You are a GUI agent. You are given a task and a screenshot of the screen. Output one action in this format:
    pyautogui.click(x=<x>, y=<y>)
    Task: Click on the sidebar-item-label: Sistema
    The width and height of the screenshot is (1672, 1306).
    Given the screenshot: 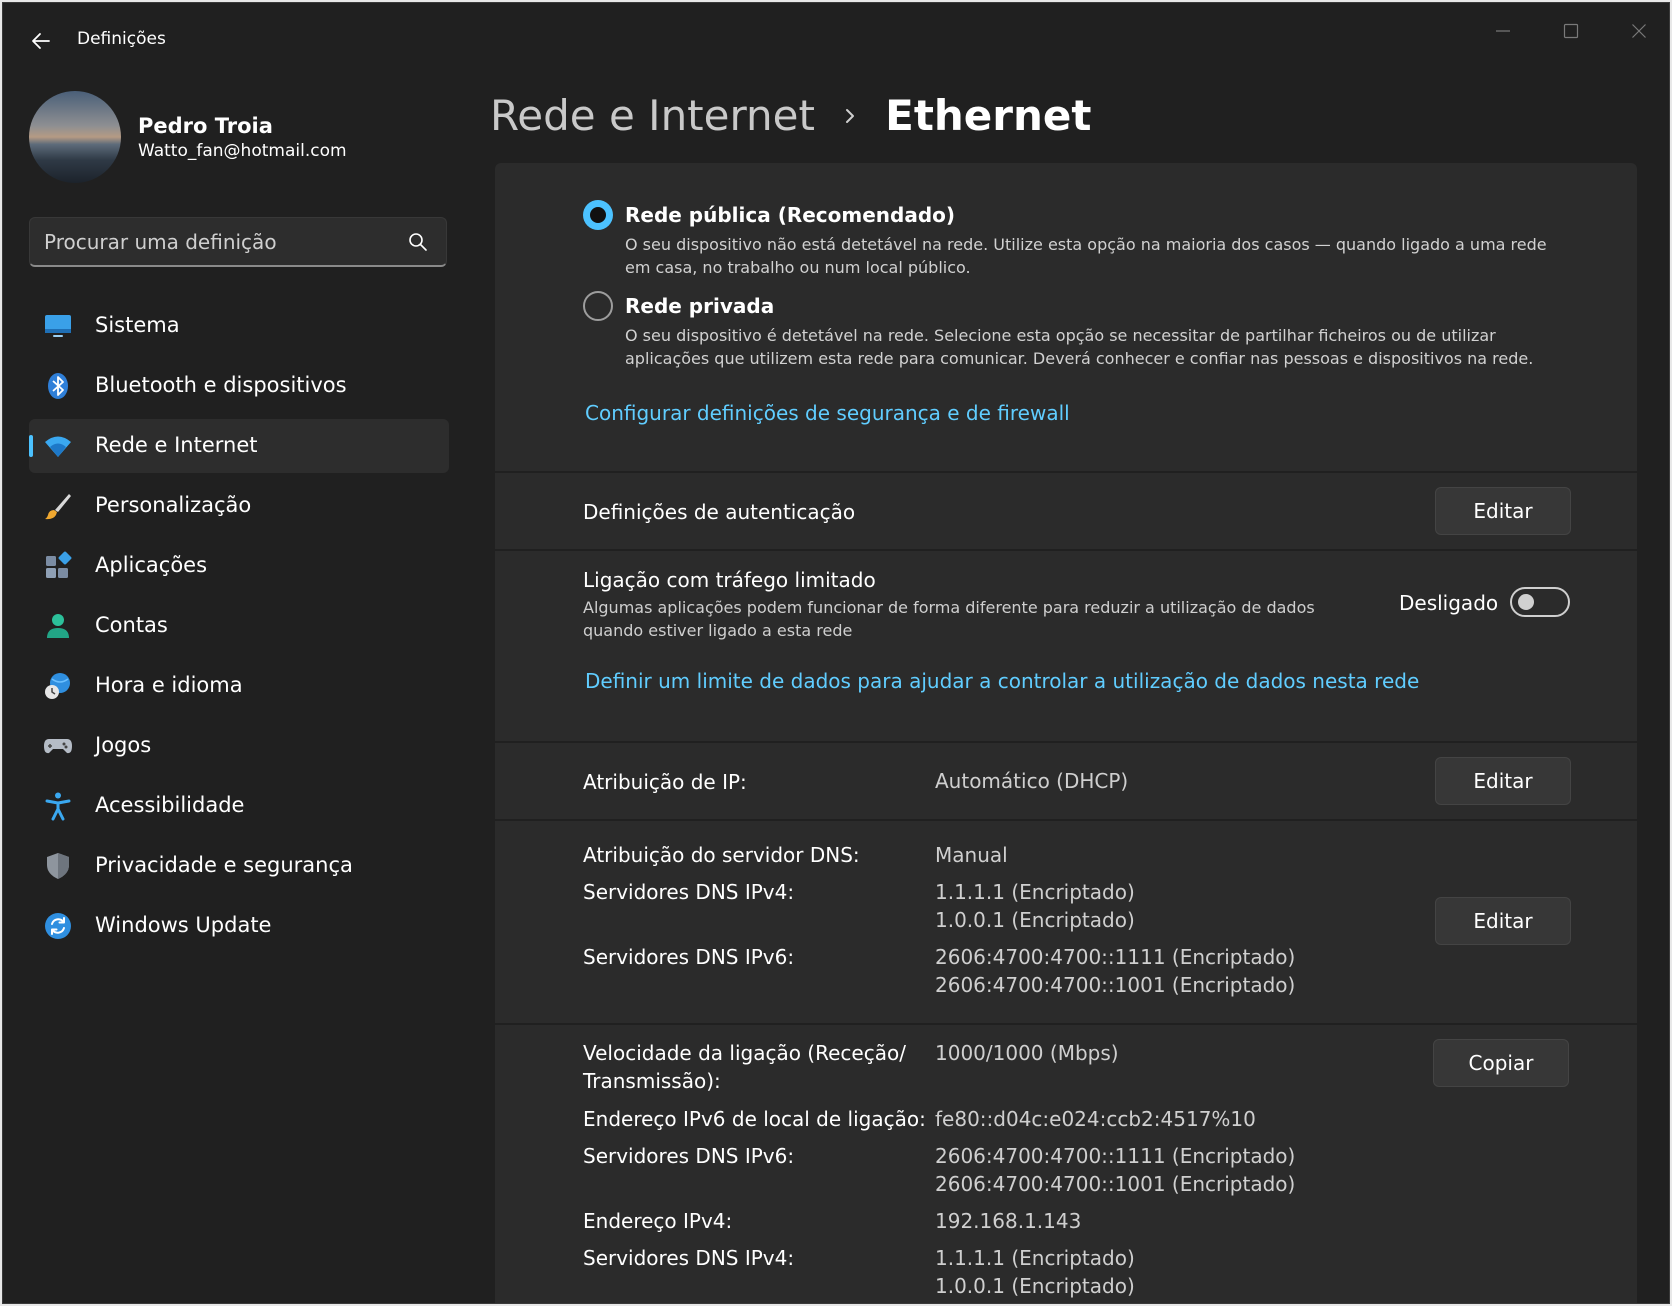 What is the action you would take?
    pyautogui.click(x=137, y=325)
    